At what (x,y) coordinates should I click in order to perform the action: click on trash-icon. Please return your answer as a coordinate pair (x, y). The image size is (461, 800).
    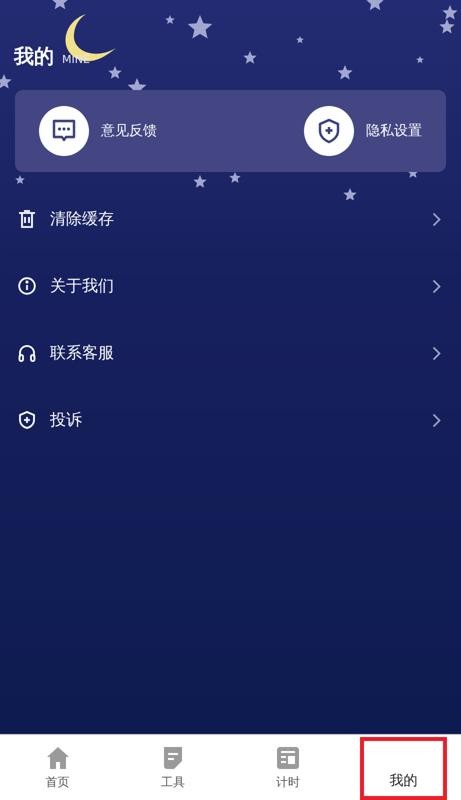
    Looking at the image, I should click on (27, 219).